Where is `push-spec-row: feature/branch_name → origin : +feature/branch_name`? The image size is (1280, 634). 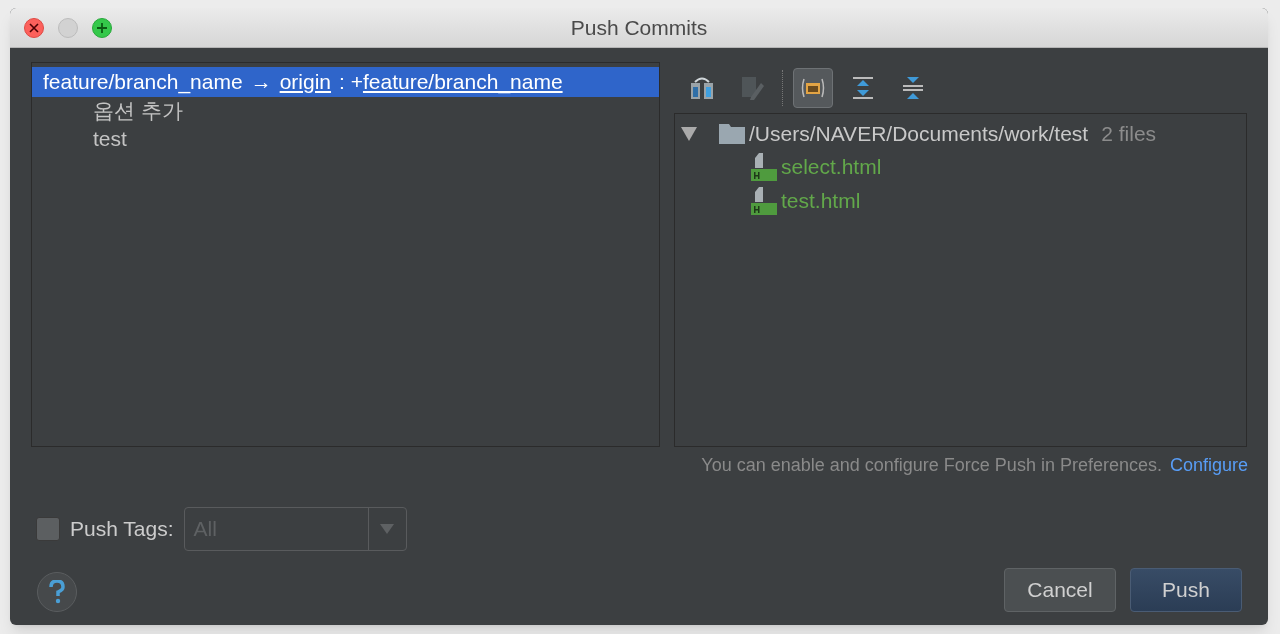
push-spec-row: feature/branch_name → origin : +feature/branch_name is located at coordinates (345, 82).